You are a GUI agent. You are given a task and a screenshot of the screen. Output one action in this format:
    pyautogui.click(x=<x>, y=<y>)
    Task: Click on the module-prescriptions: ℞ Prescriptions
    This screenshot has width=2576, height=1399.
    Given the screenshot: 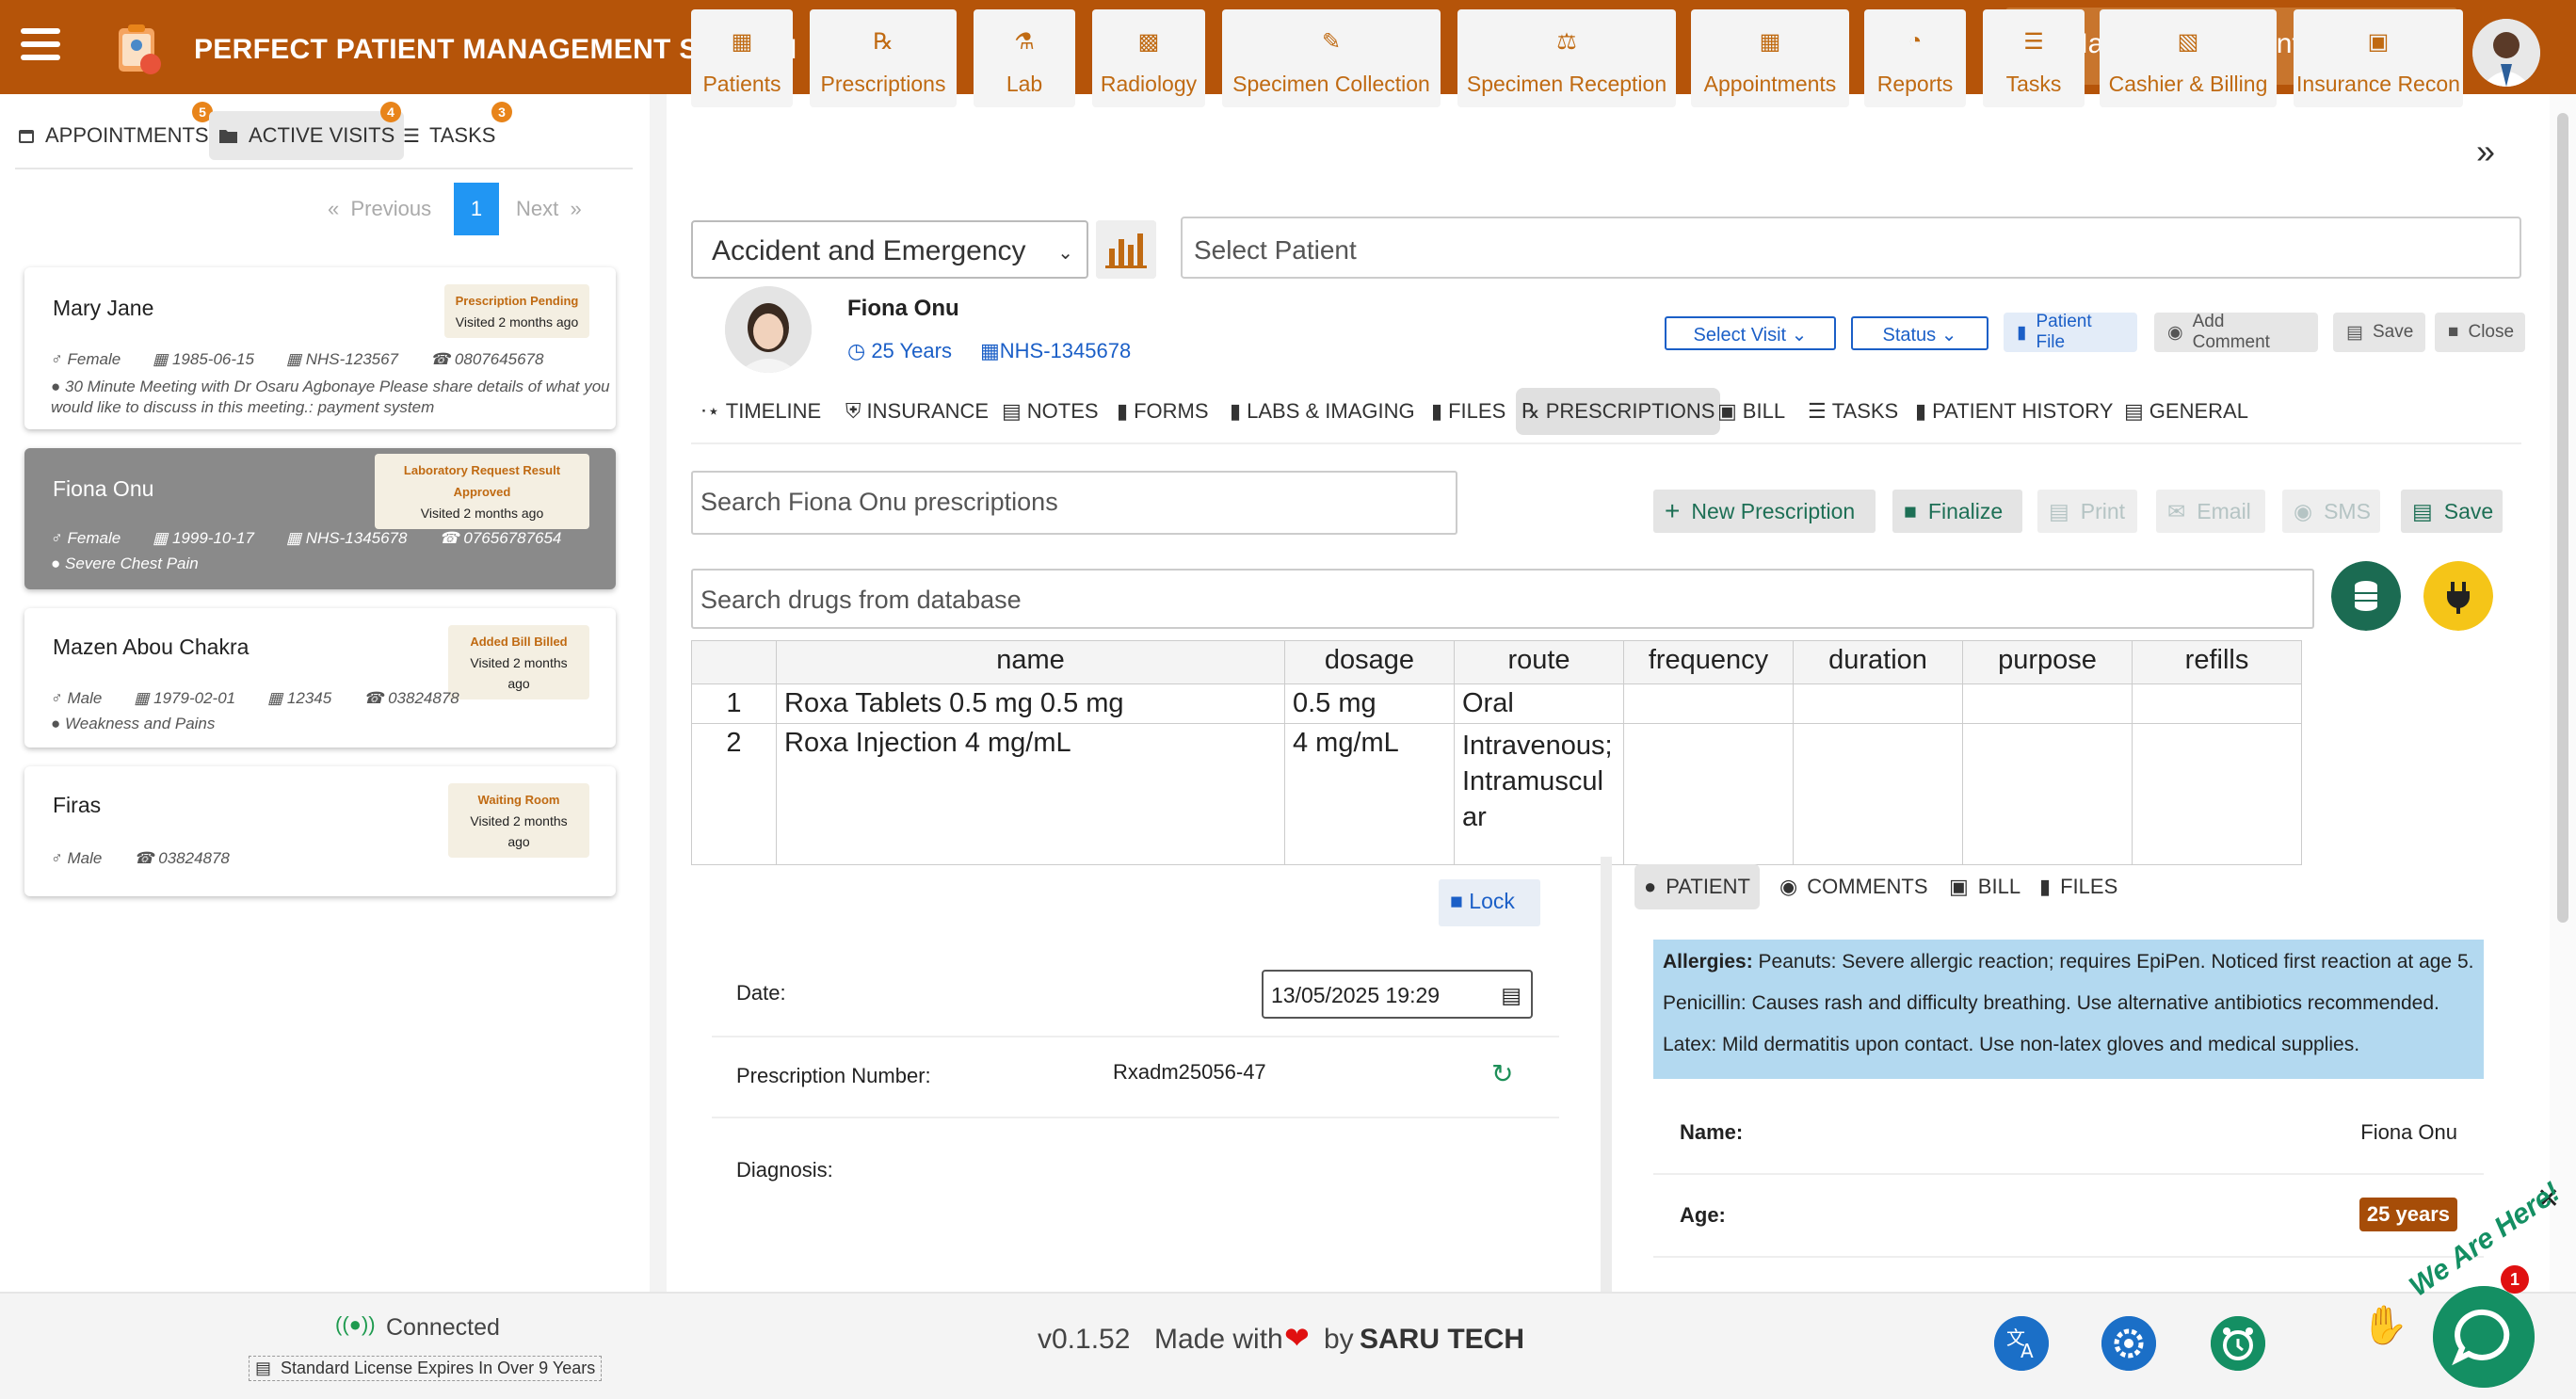 What is the action you would take?
    pyautogui.click(x=883, y=58)
    